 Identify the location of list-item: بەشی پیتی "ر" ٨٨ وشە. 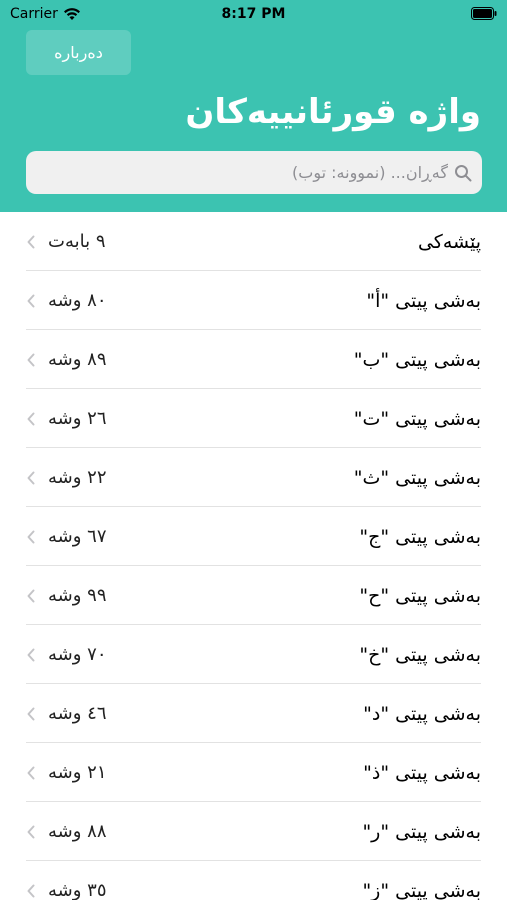
(253, 831).